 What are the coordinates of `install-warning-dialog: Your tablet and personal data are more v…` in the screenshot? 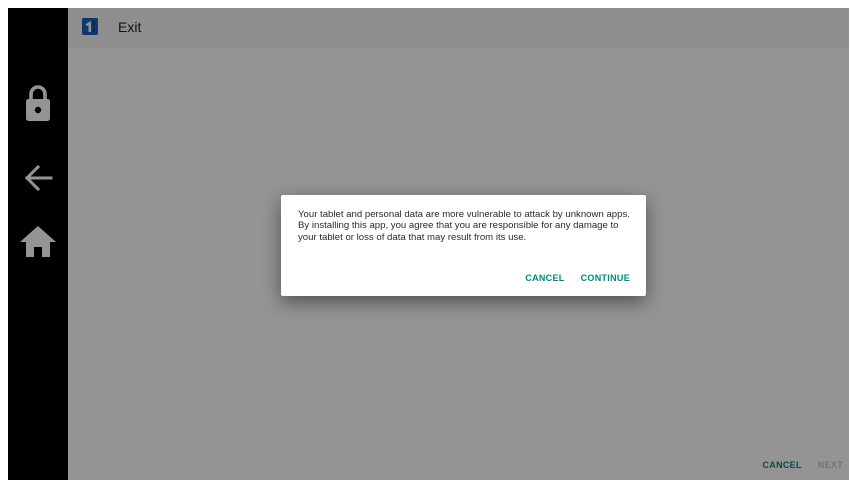 It's located at (463, 245).